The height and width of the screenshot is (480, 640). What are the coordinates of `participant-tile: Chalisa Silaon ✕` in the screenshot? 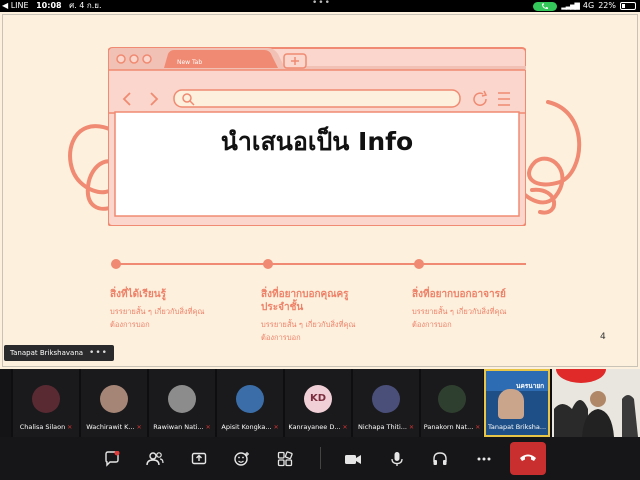 It's located at (46, 403).